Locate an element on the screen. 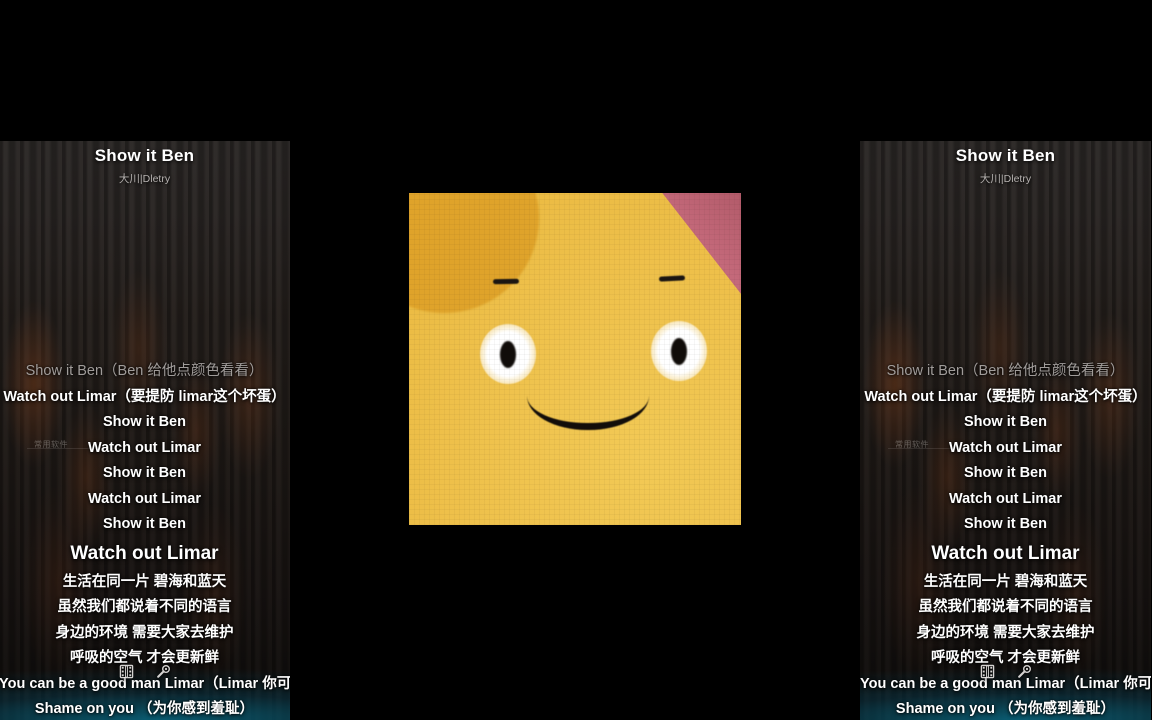 The height and width of the screenshot is (720, 1152). pupil-right is located at coordinates (679, 351).